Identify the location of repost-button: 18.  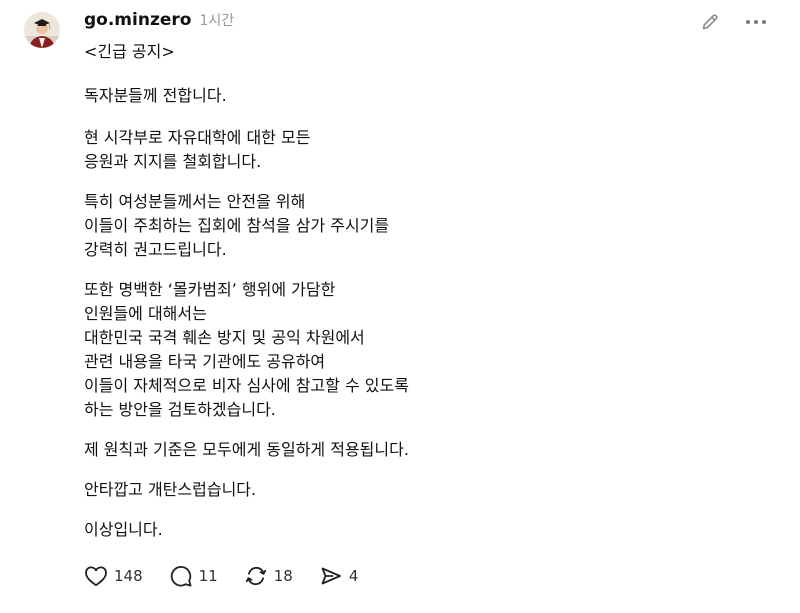
(268, 576).